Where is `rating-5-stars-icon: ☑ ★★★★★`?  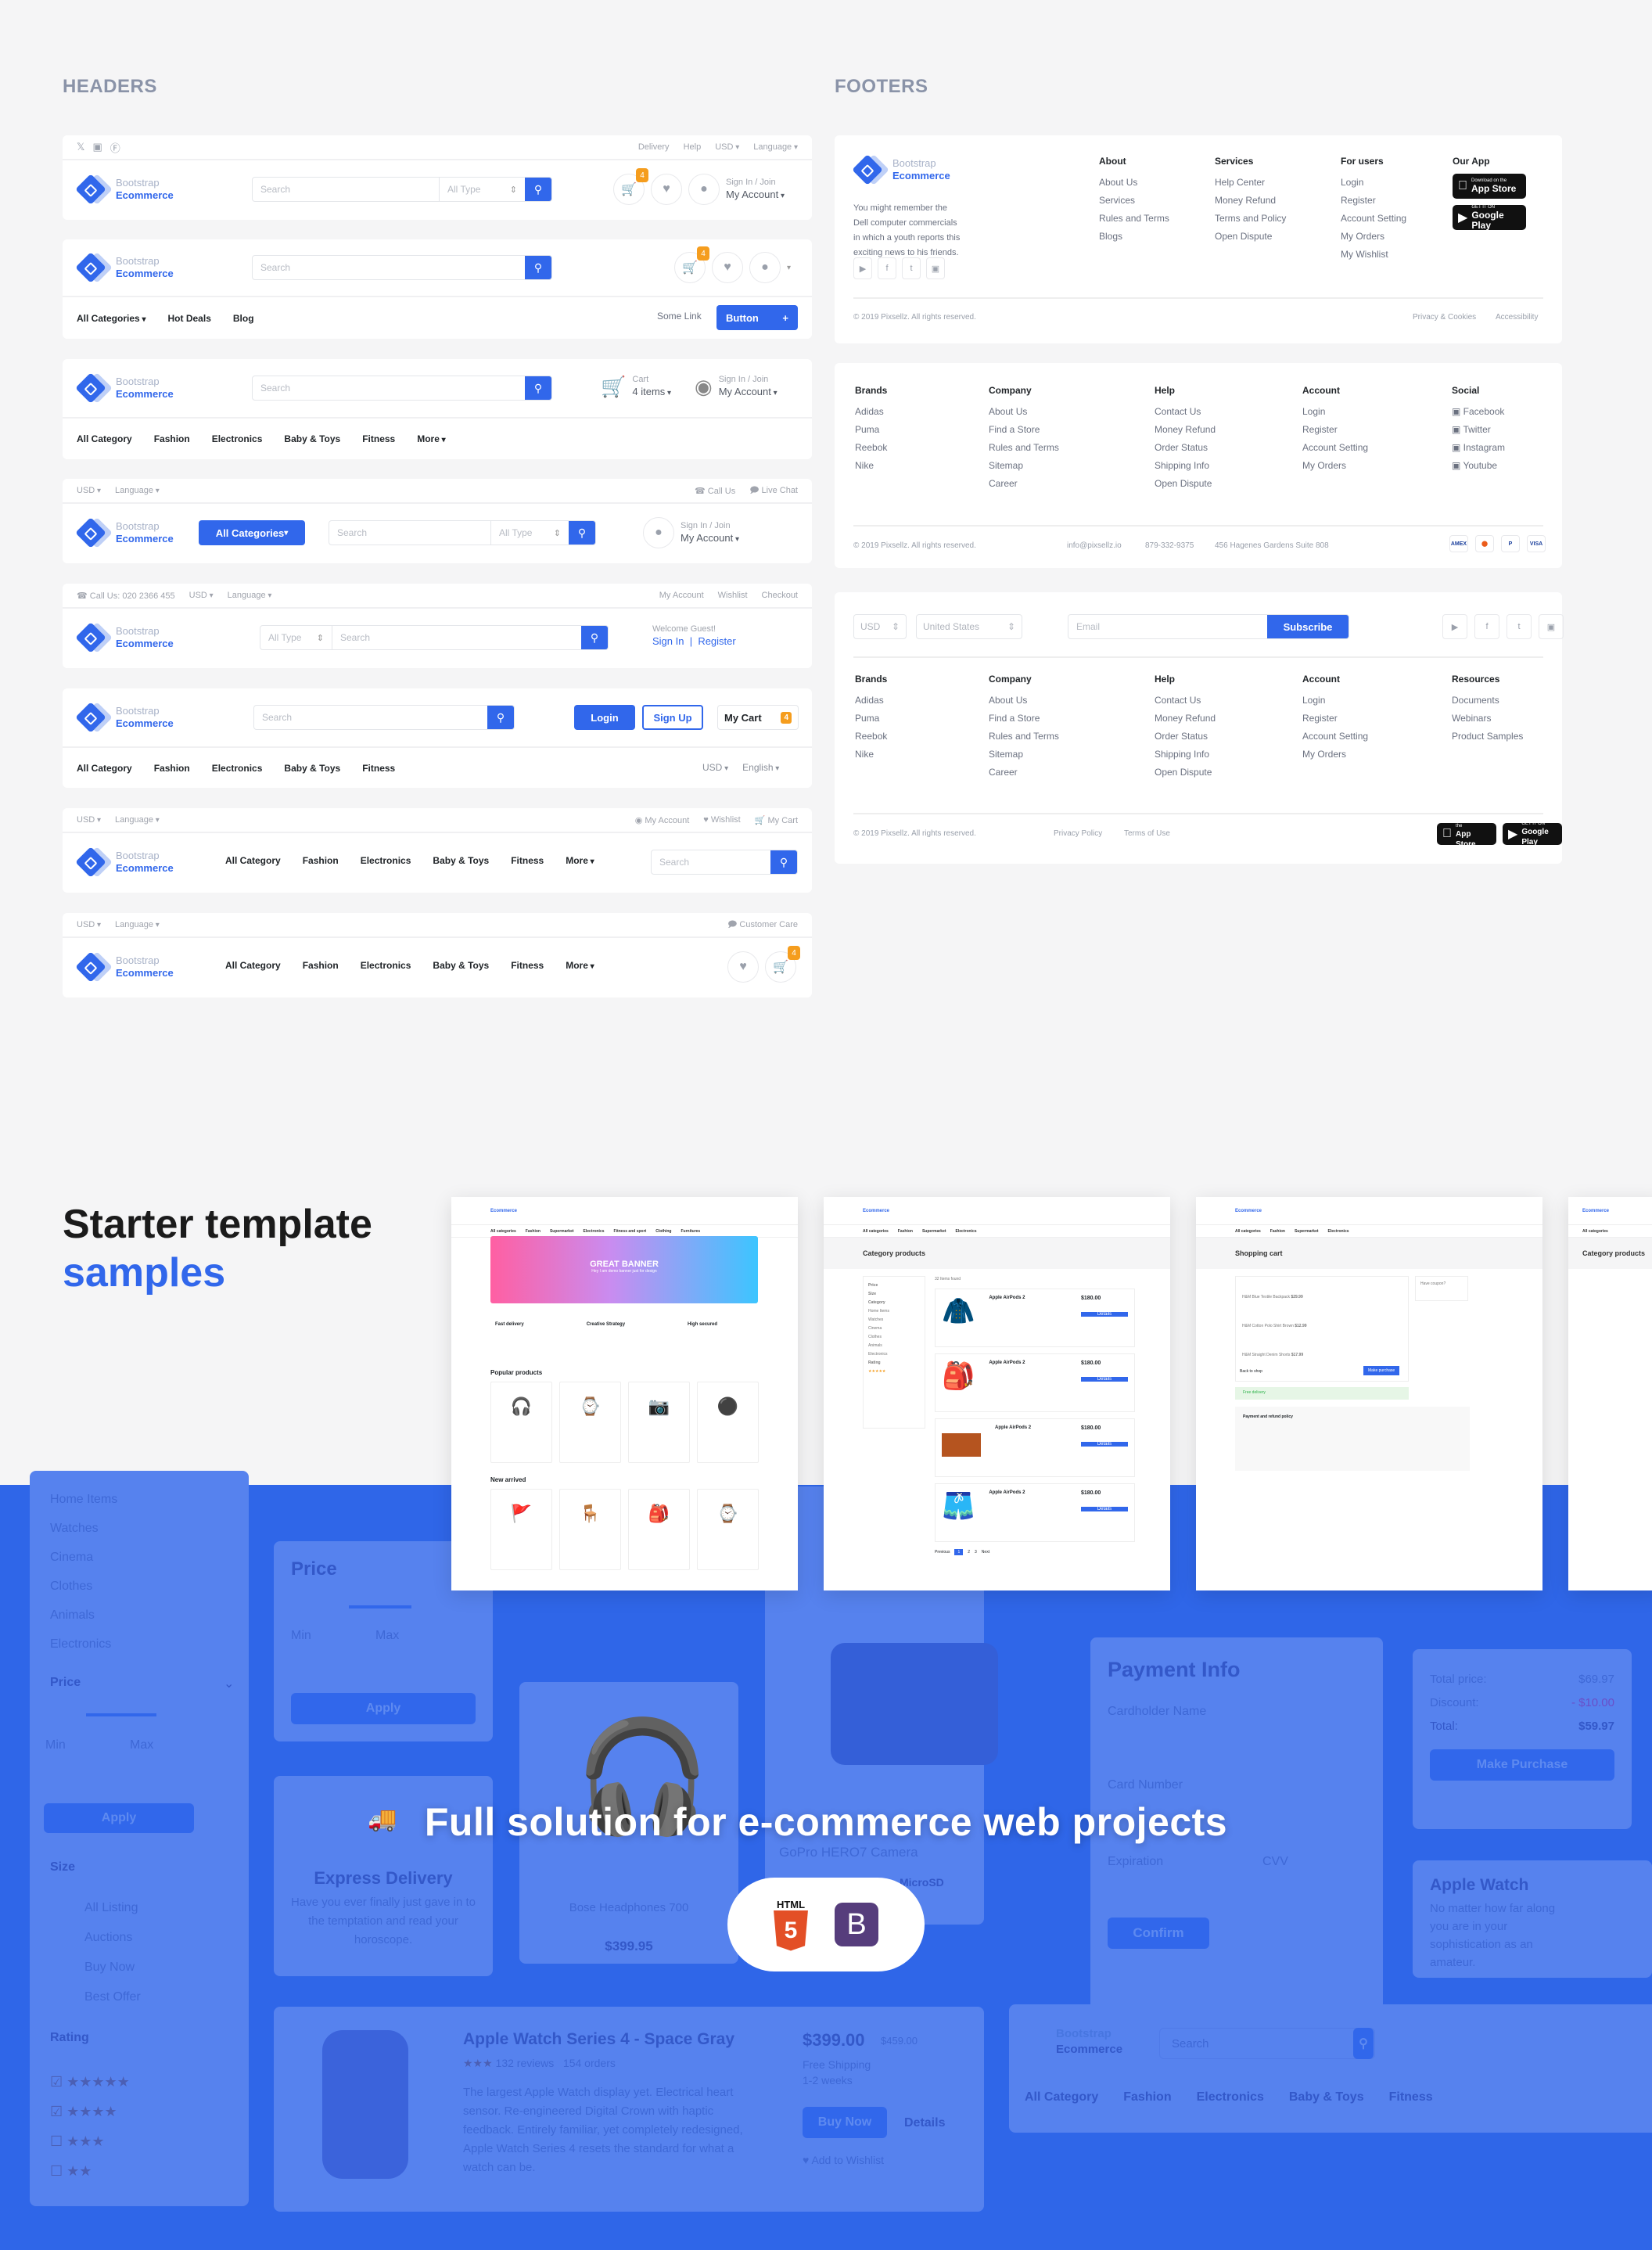 rating-5-stars-icon: ☑ ★★★★★ is located at coordinates (90, 2082).